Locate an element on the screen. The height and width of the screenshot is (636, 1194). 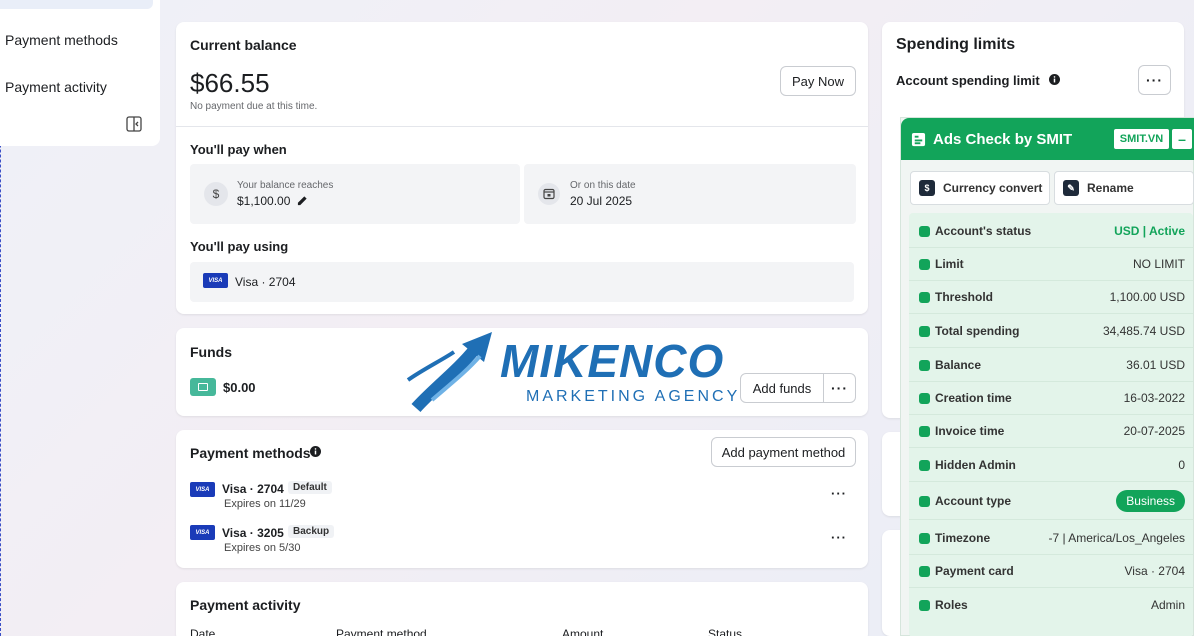
row-label: Account type is located at coordinates (973, 501).